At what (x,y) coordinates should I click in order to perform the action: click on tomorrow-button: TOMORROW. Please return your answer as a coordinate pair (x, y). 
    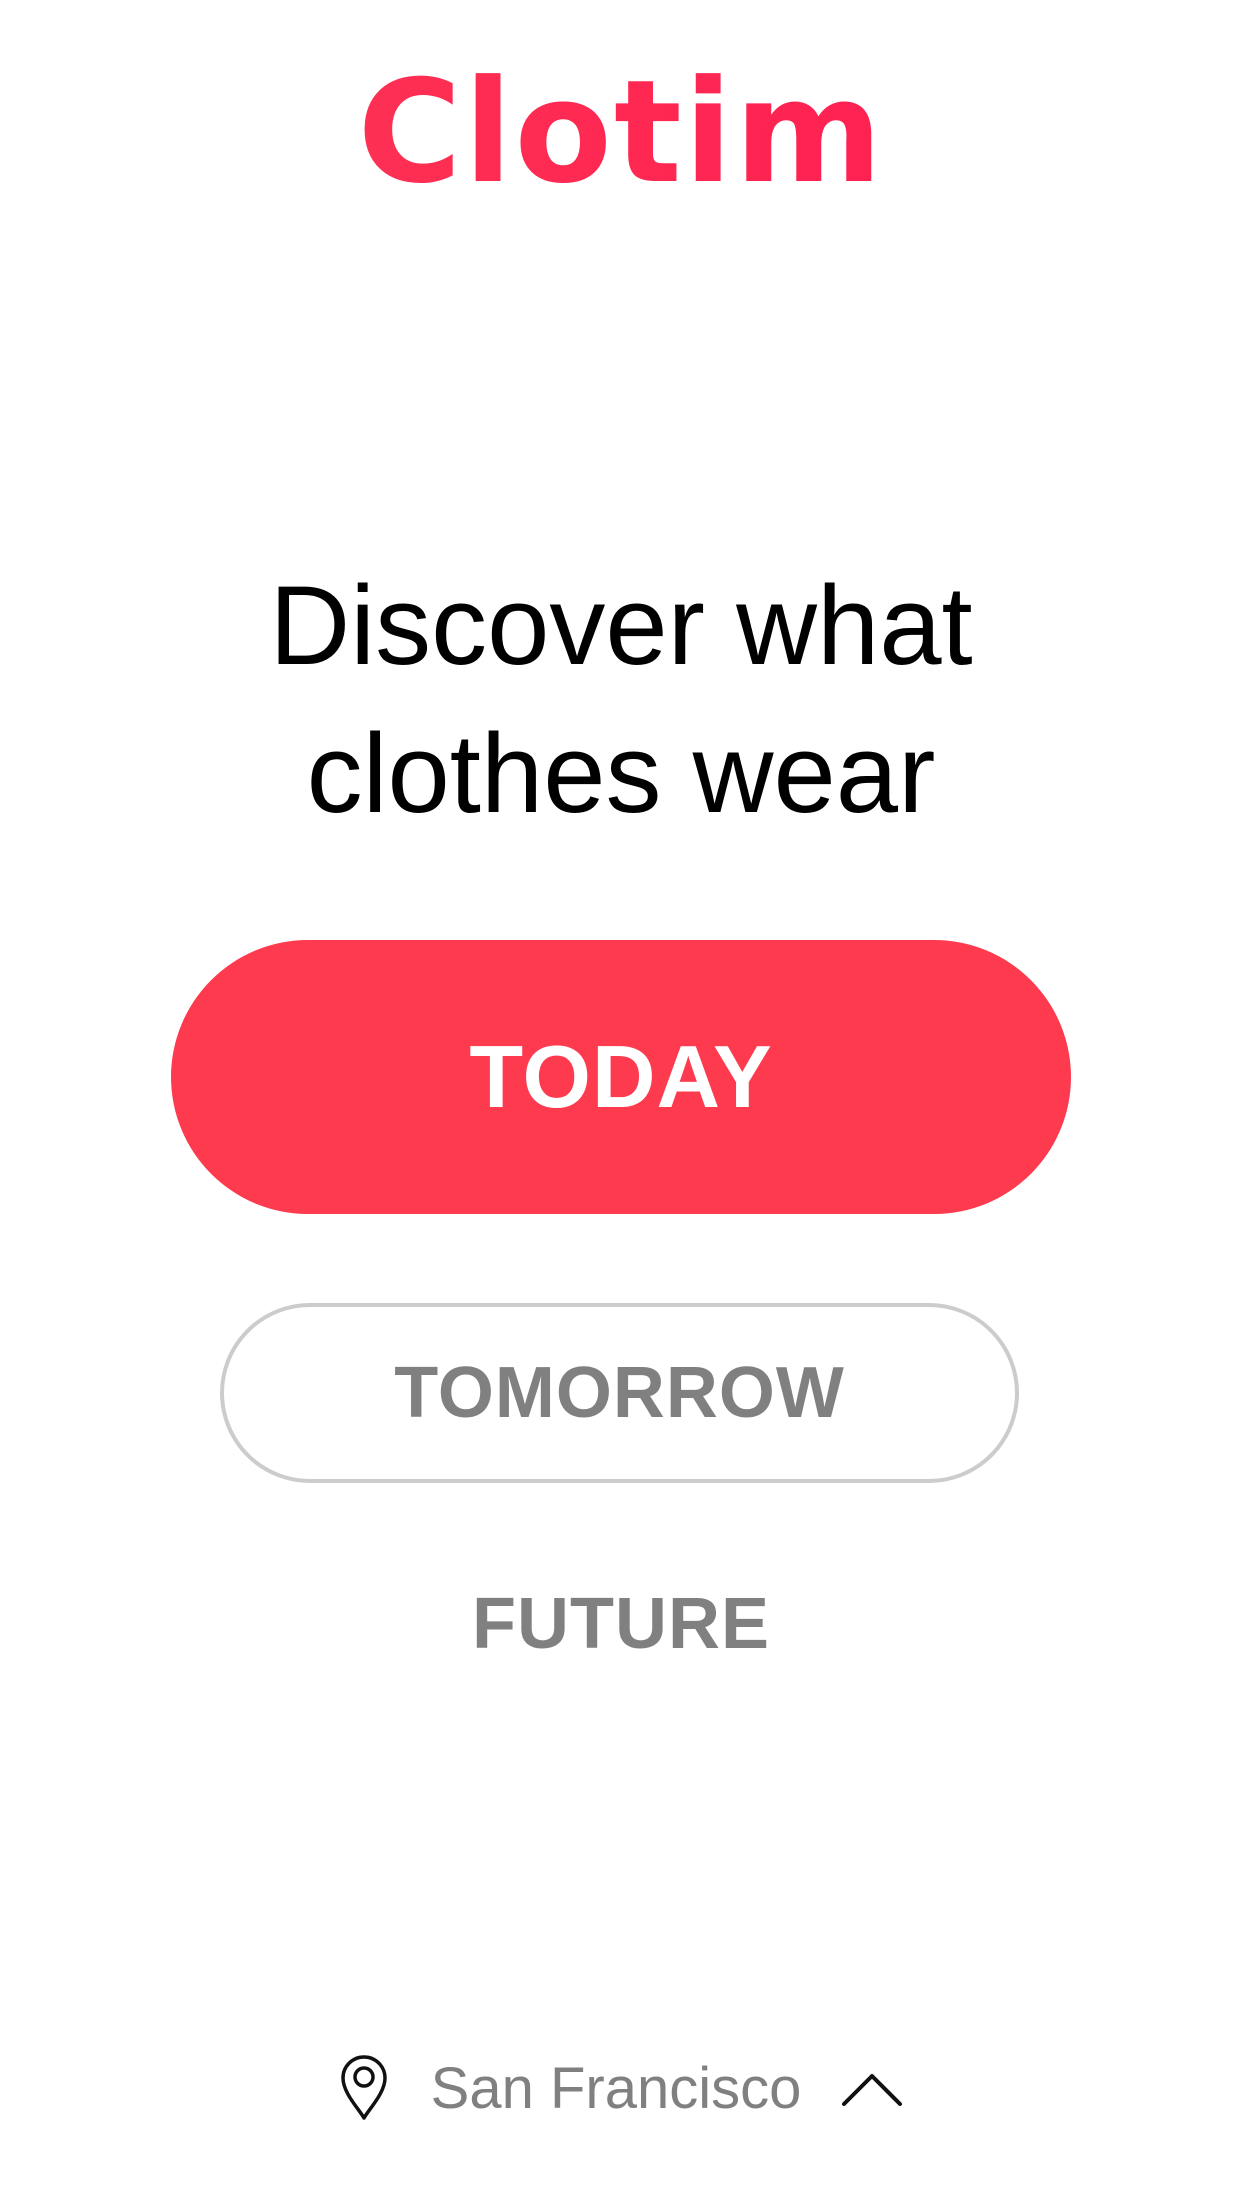
    Looking at the image, I should click on (619, 1393).